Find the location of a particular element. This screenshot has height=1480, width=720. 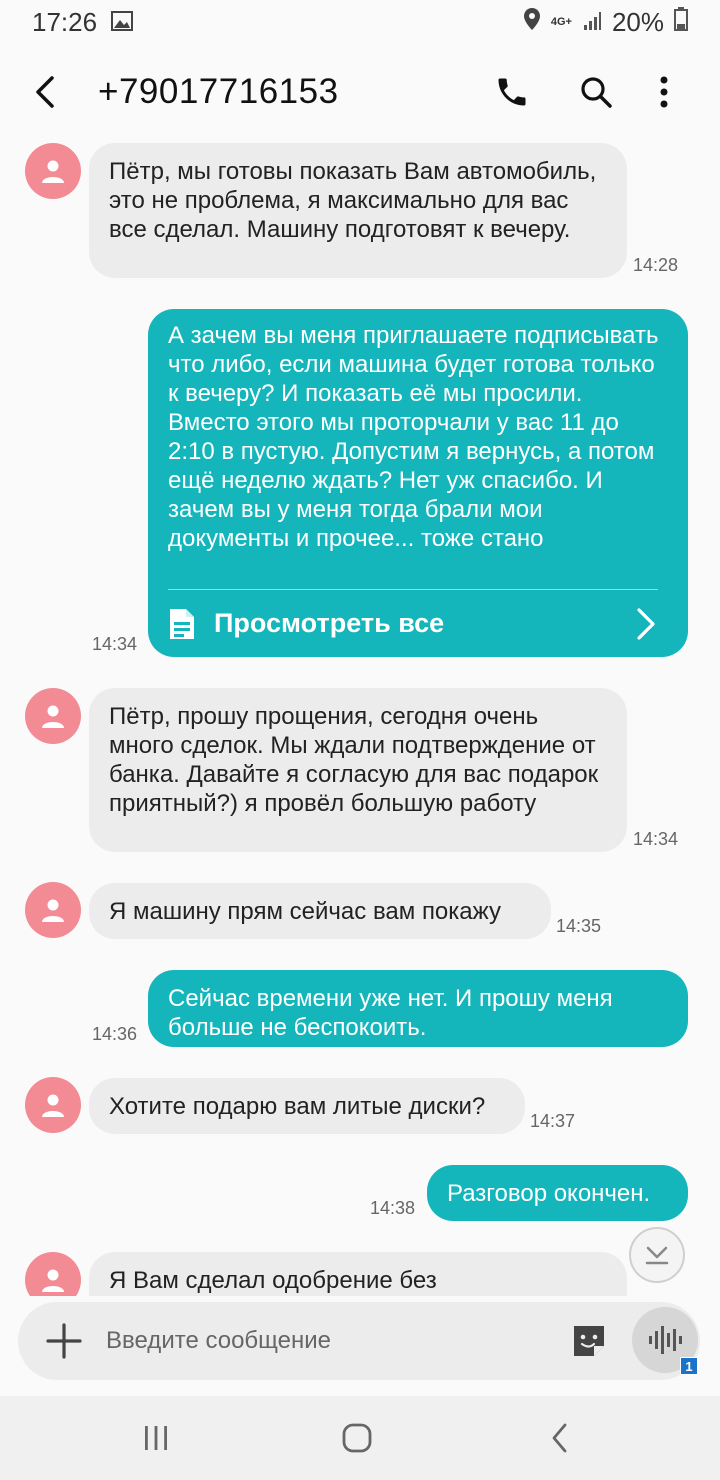

recents-icon is located at coordinates (156, 1438).